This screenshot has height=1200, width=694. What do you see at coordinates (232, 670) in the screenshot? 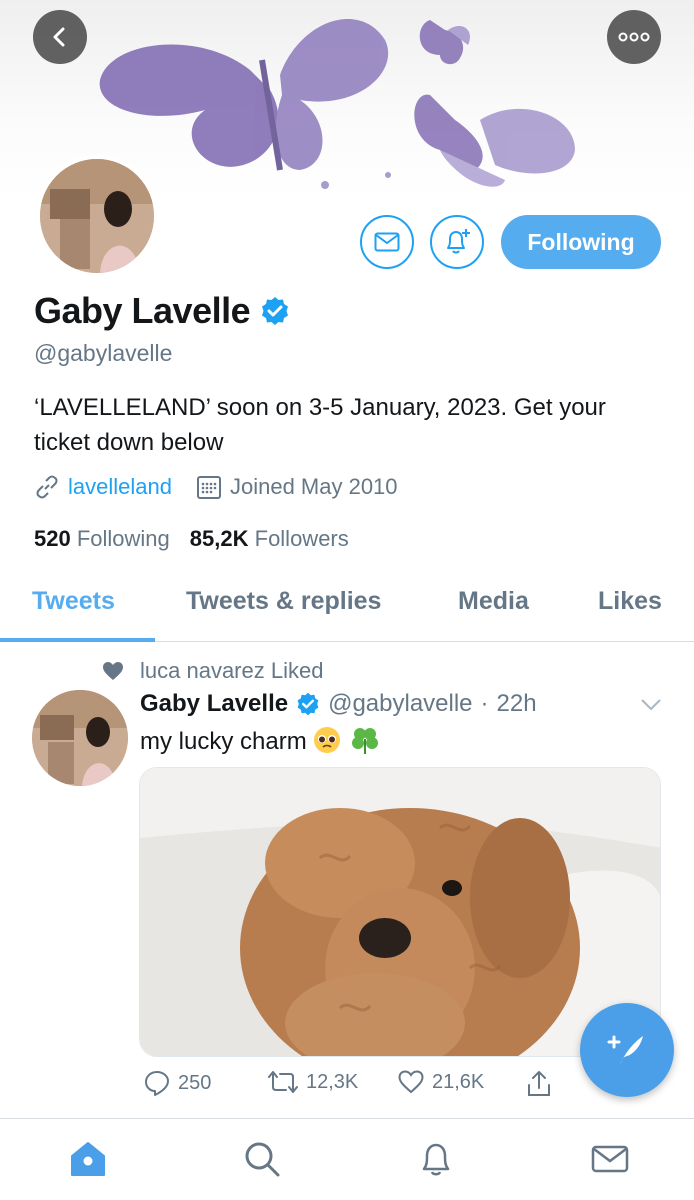
I see `social-context-text: luca navarez Liked` at bounding box center [232, 670].